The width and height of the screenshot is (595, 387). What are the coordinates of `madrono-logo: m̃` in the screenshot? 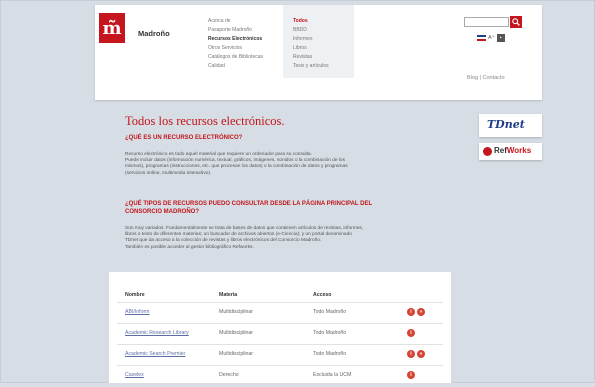 It's located at (112, 28).